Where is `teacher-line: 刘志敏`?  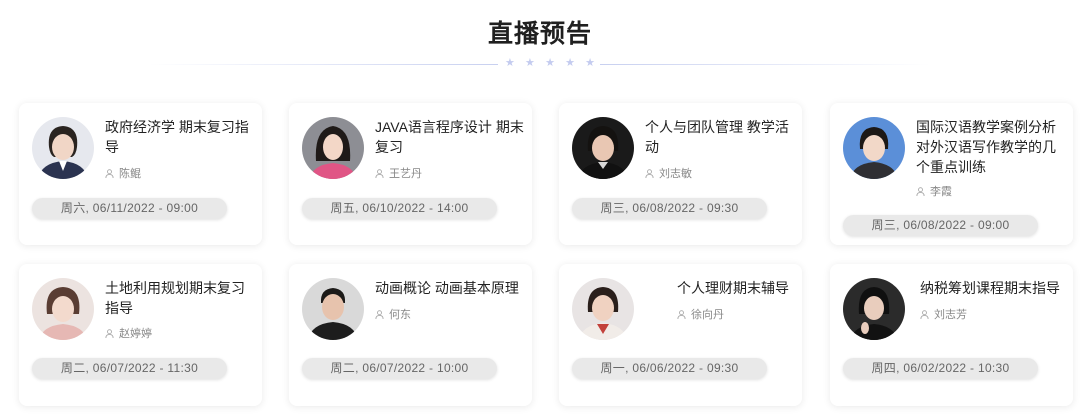 teacher-line: 刘志敏 is located at coordinates (668, 173).